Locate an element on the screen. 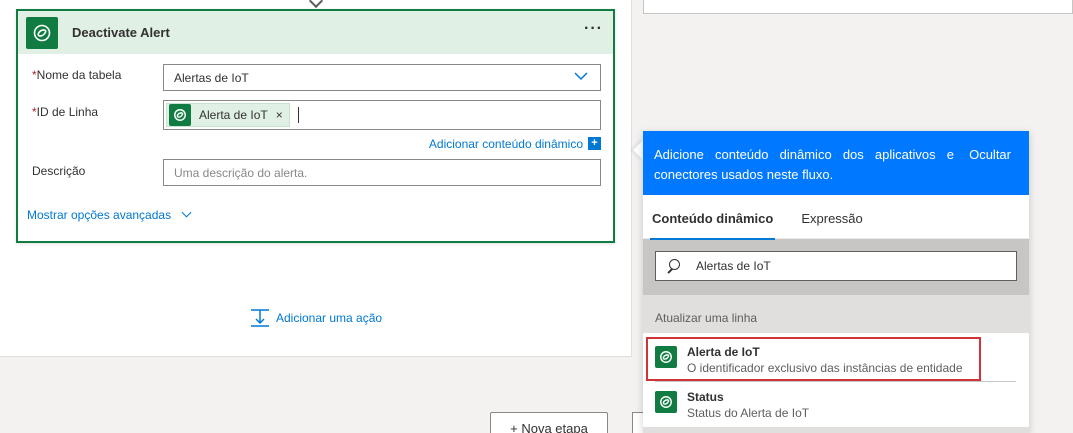 Image resolution: width=1073 pixels, height=433 pixels. more-options-icon: ··· is located at coordinates (593, 29).